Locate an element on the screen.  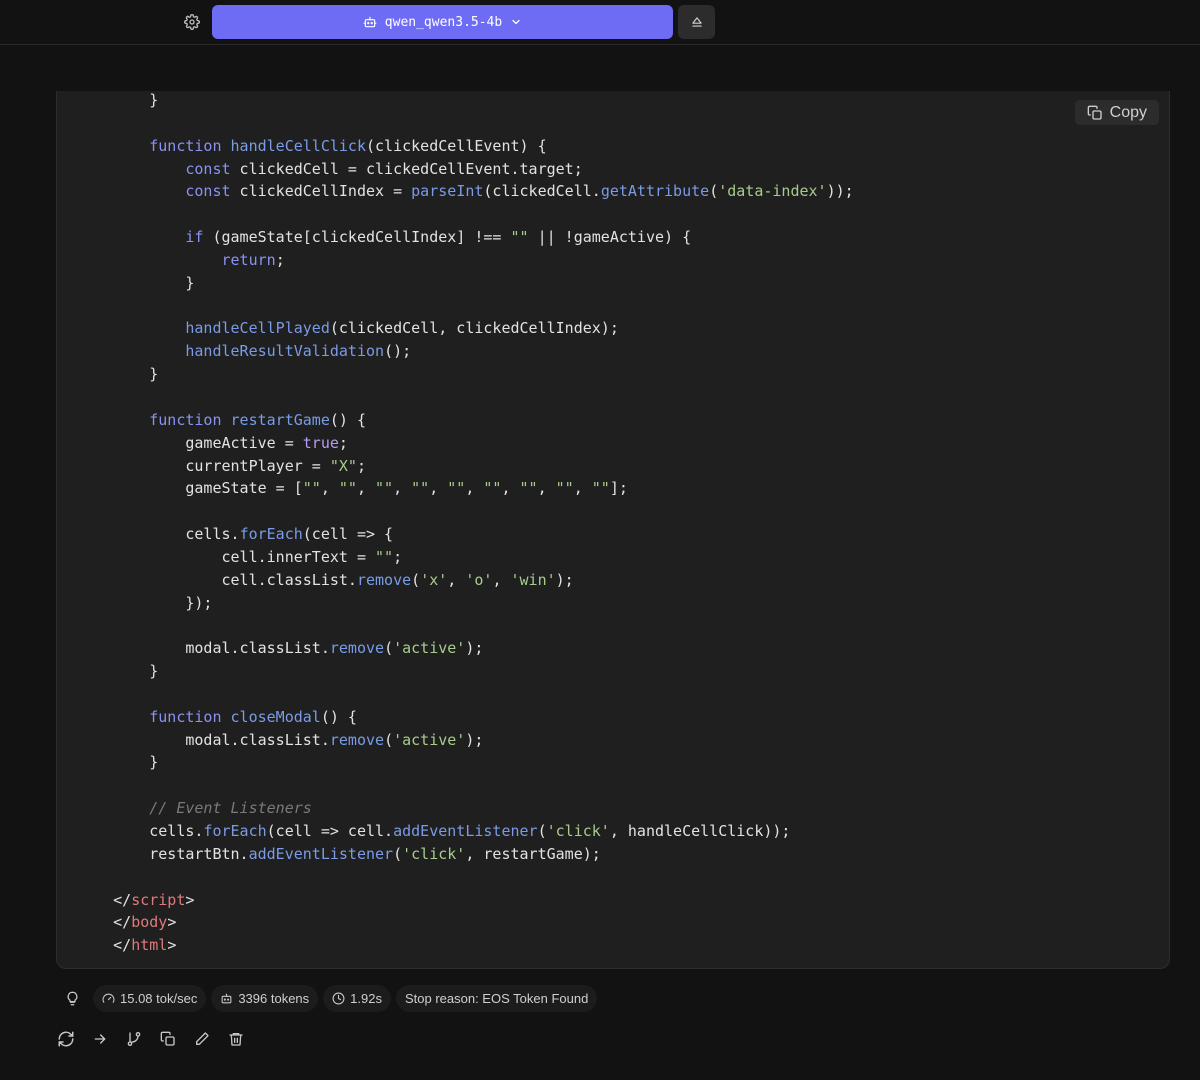
stop-reason-value: Stop reason: EOS Token Found is located at coordinates (496, 998).